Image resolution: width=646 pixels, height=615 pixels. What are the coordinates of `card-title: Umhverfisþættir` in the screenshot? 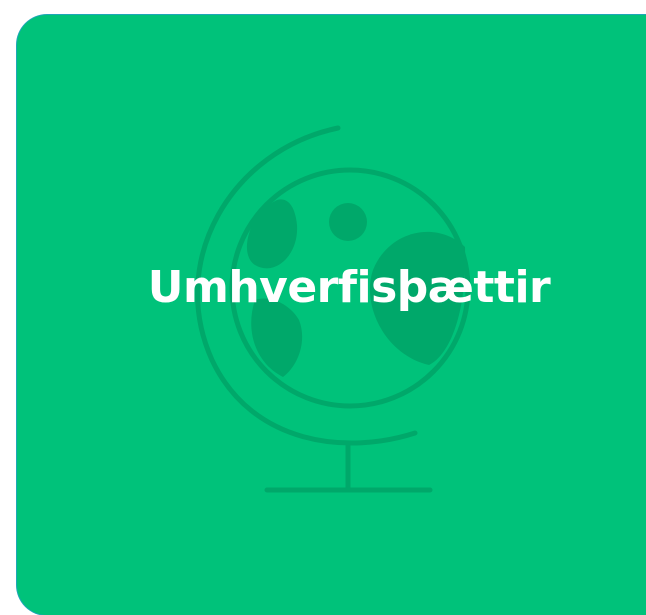 It's located at (349, 287).